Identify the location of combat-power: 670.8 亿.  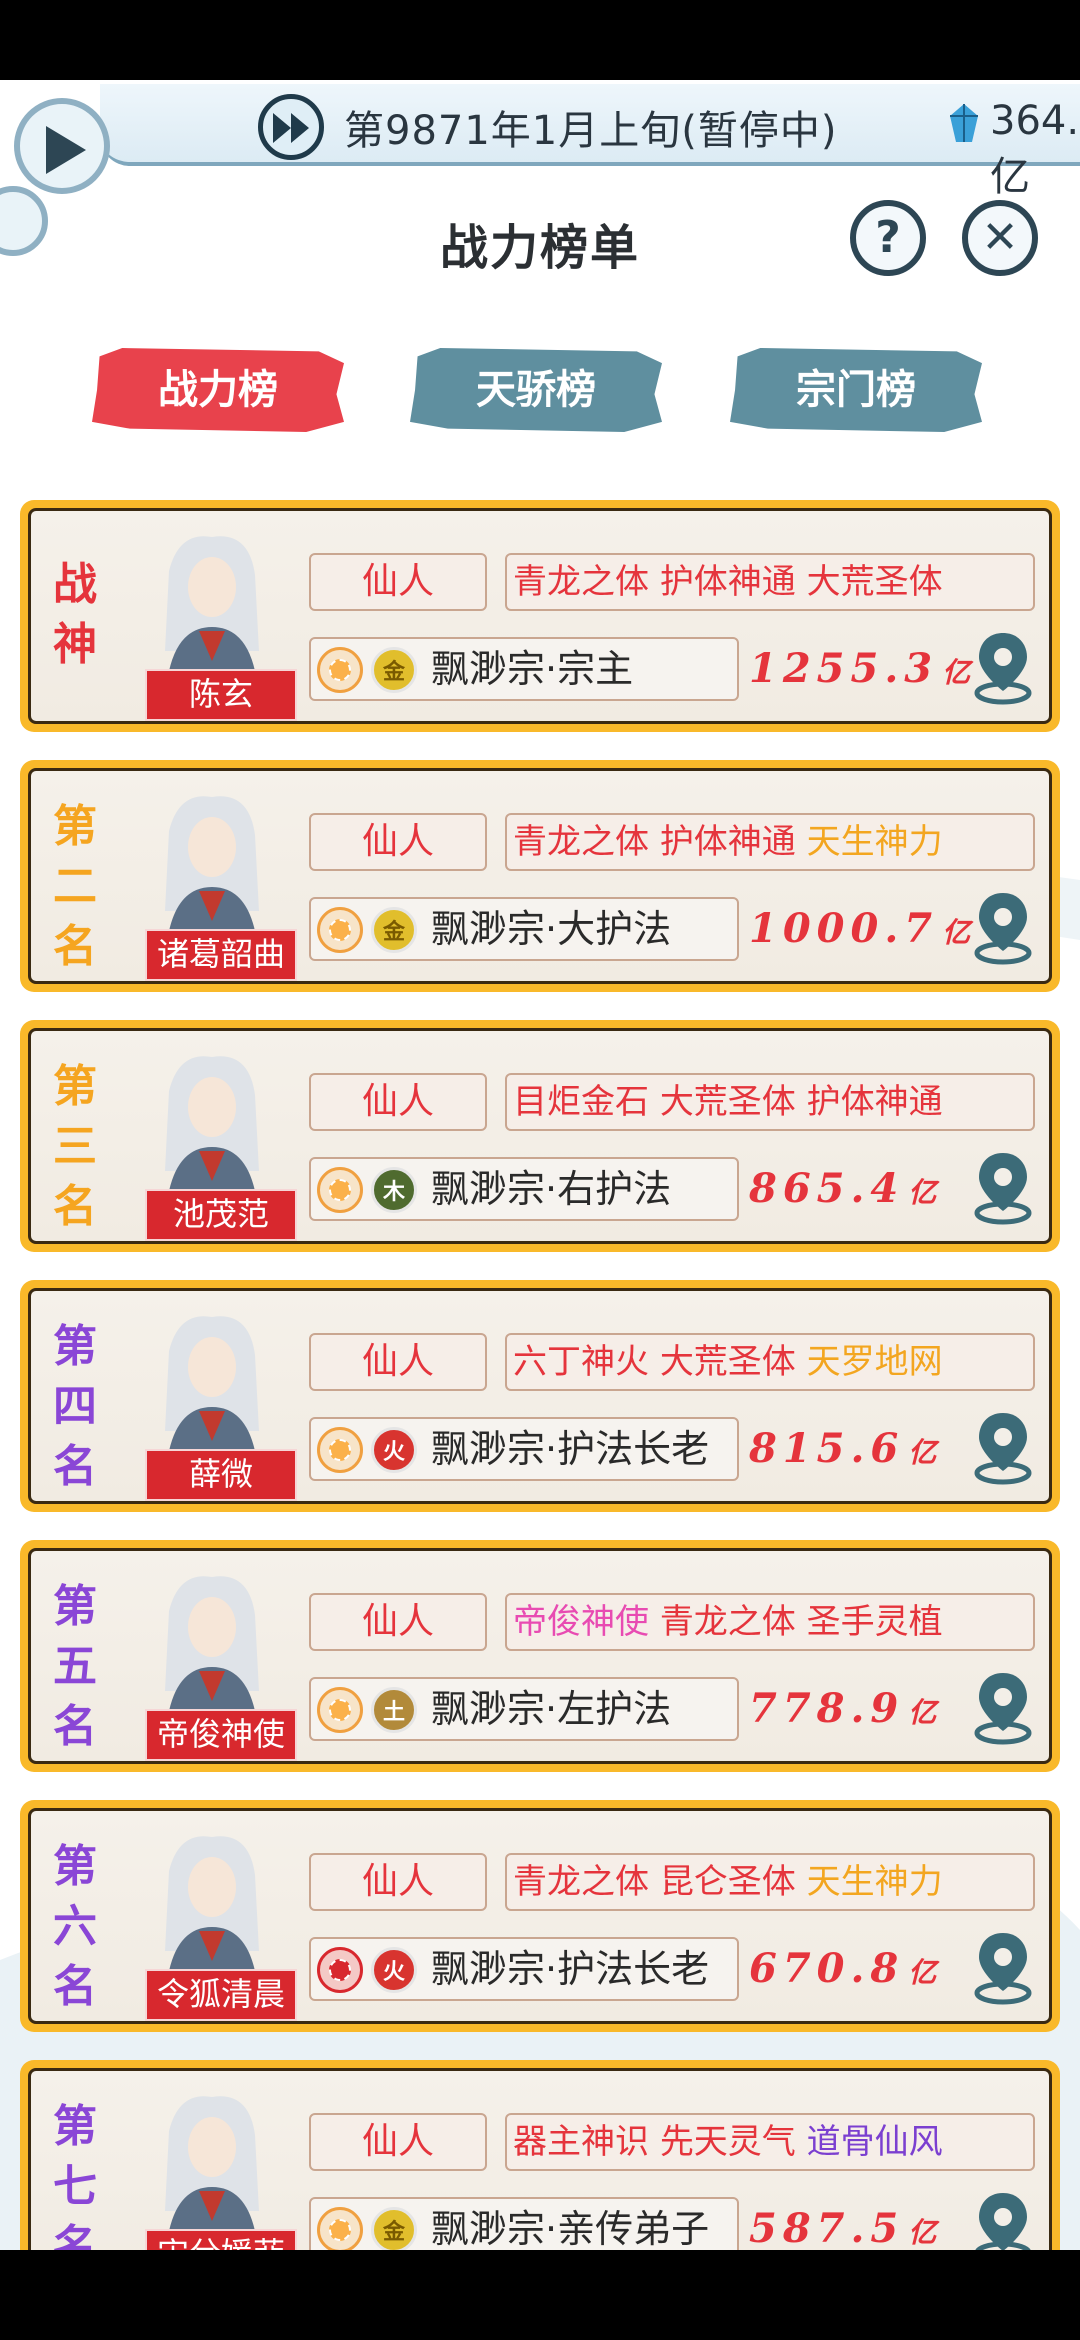
(842, 1969).